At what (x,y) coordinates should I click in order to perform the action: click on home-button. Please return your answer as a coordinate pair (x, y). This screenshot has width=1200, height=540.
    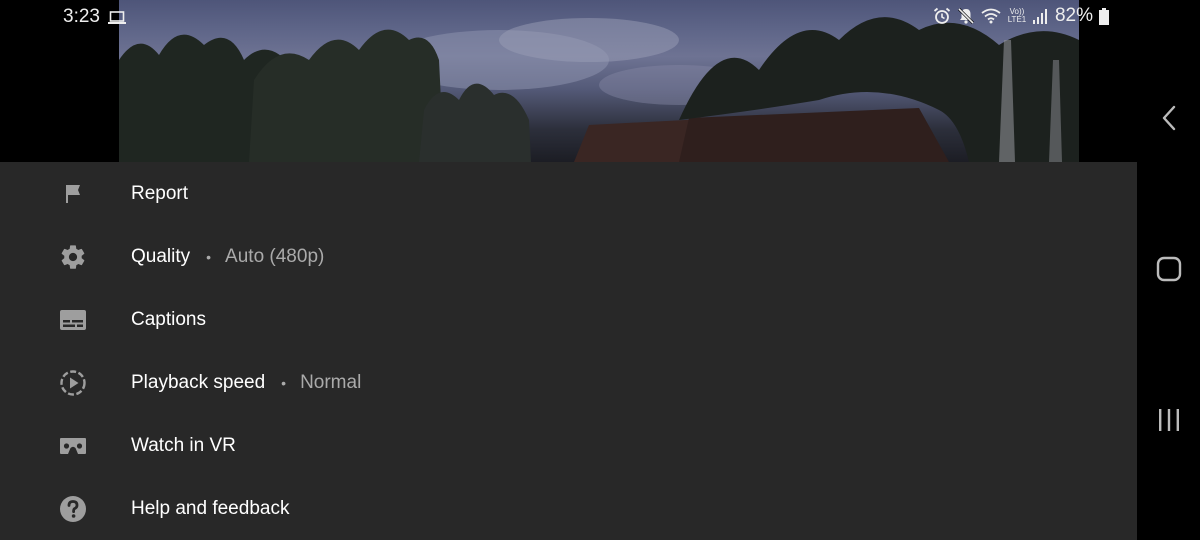
    Looking at the image, I should click on (1169, 271).